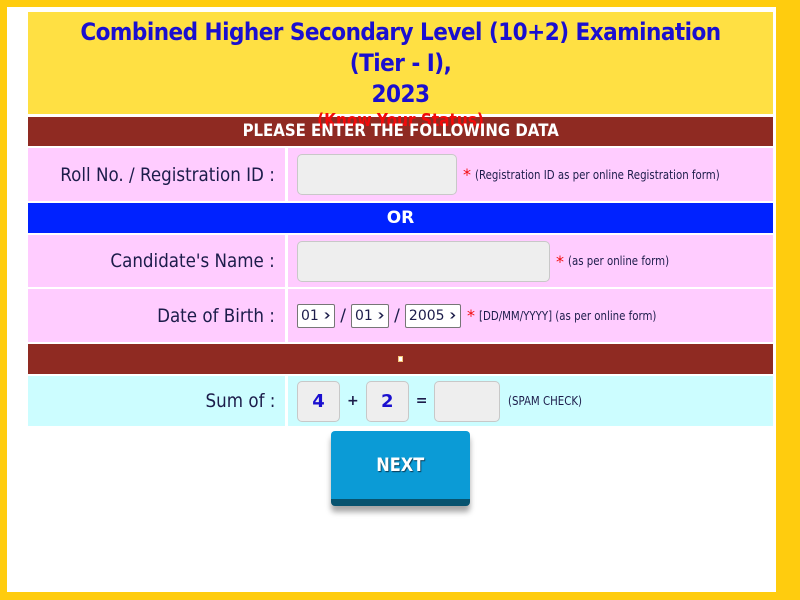 This screenshot has height=600, width=800. What do you see at coordinates (377, 174) in the screenshot?
I see `roll-number-input` at bounding box center [377, 174].